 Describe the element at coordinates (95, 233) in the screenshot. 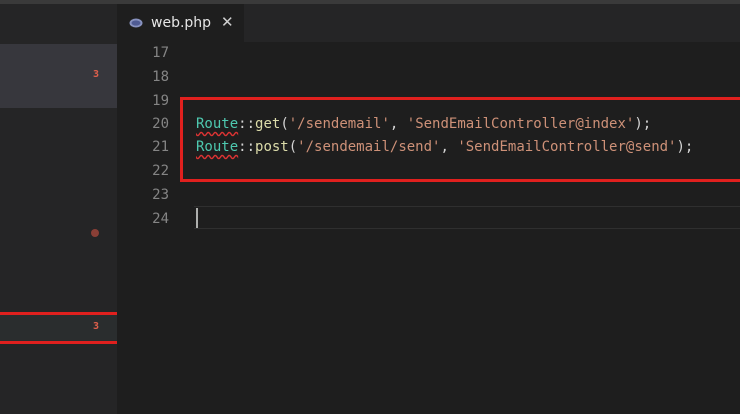

I see `modified-dot-icon` at that location.